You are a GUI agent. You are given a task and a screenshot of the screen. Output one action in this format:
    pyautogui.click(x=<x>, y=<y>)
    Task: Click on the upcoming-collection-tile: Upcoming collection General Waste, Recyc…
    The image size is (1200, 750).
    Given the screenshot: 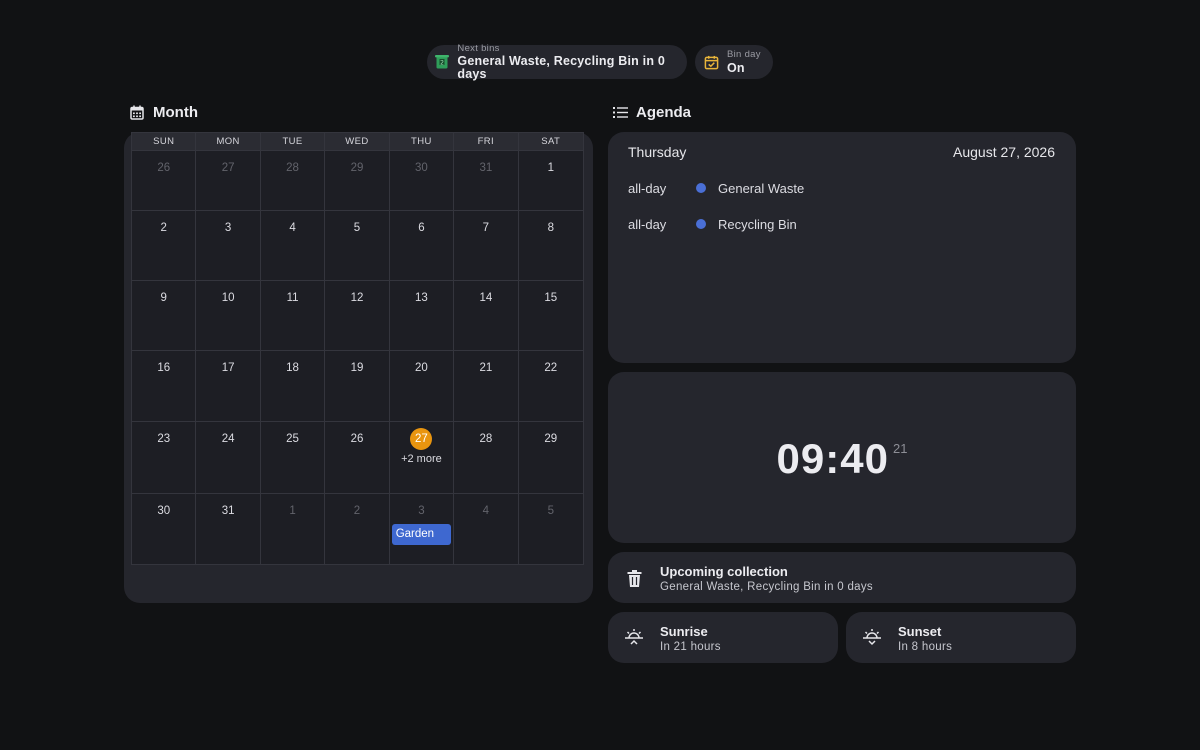 What is the action you would take?
    pyautogui.click(x=842, y=577)
    